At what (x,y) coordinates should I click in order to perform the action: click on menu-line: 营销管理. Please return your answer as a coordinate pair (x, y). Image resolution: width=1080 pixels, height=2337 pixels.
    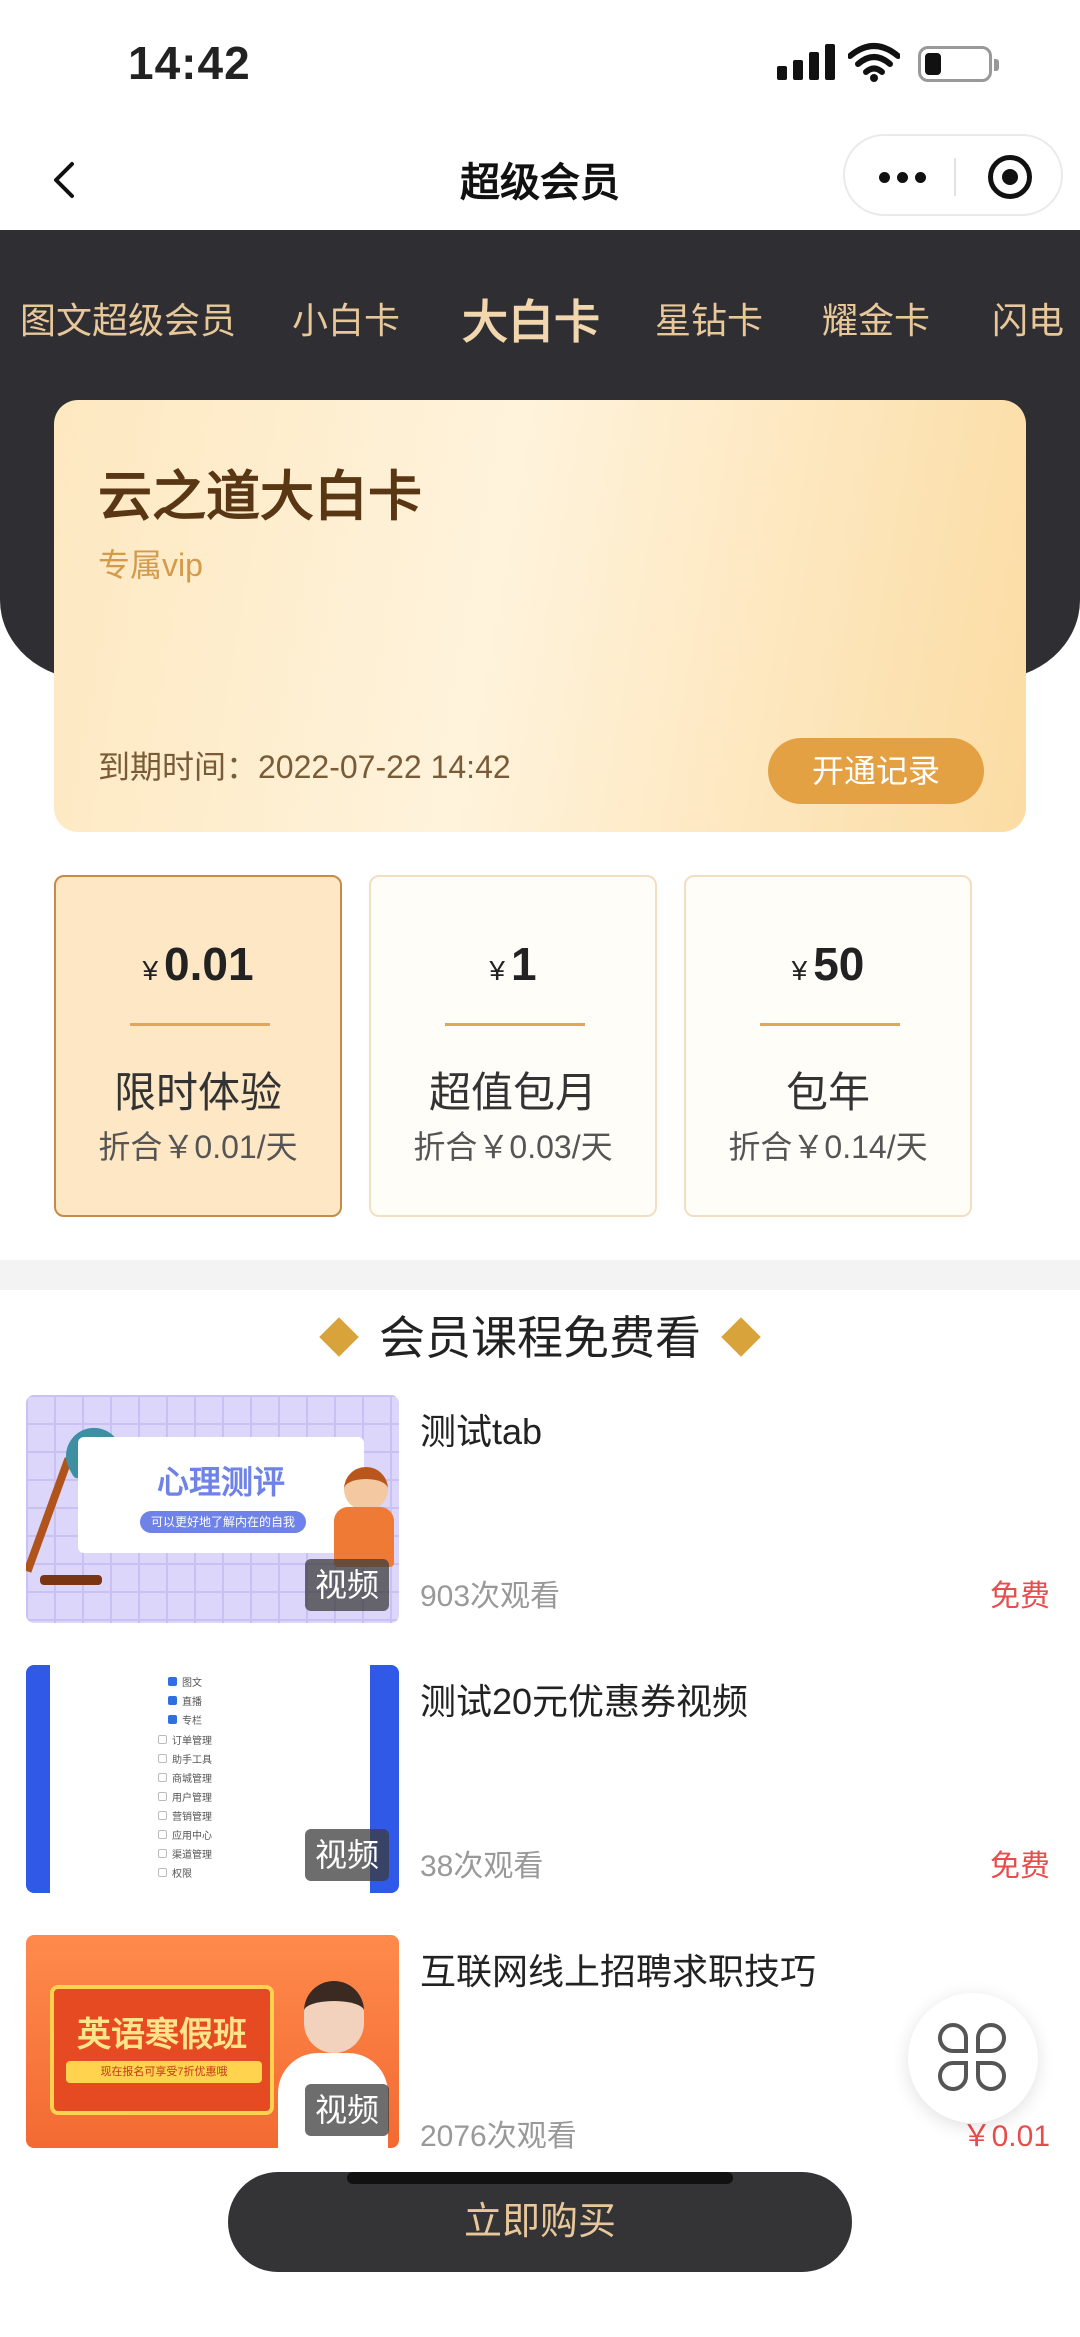
    Looking at the image, I should click on (192, 1817).